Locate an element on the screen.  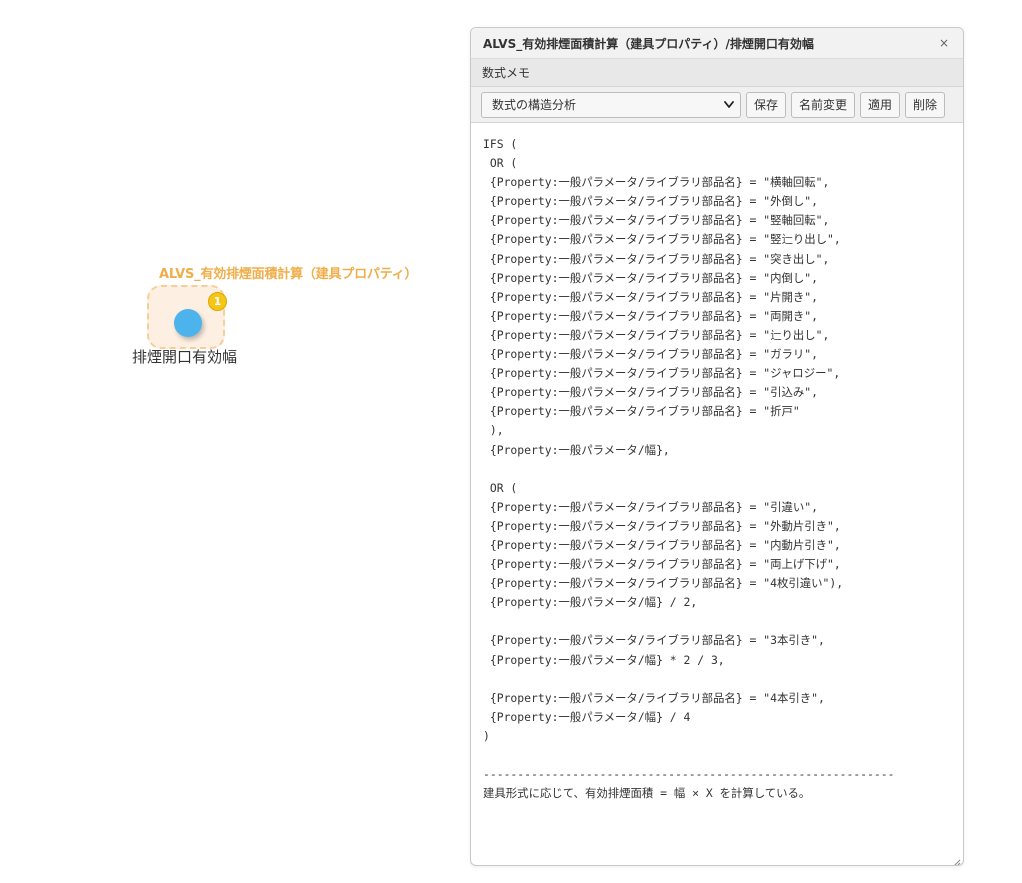
chevron-down-icon is located at coordinates (729, 109).